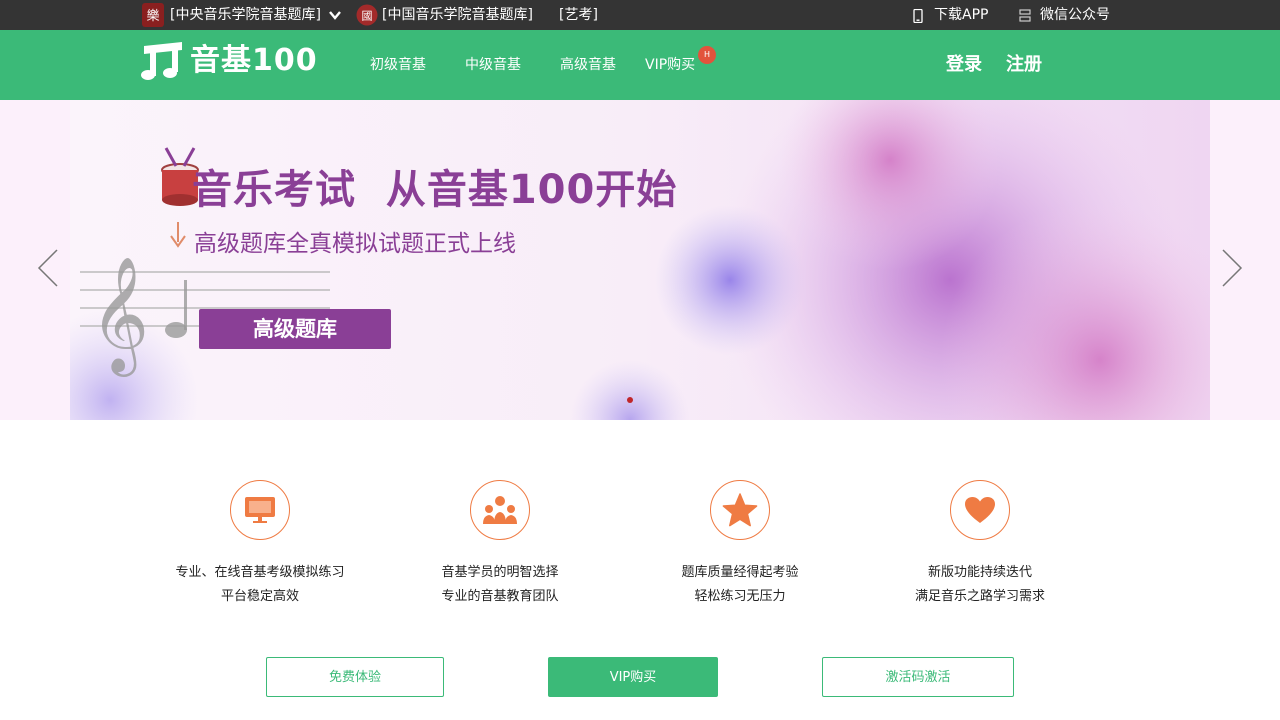 This screenshot has height=720, width=1280. What do you see at coordinates (1025, 15) in the screenshot?
I see `wechat-icon` at bounding box center [1025, 15].